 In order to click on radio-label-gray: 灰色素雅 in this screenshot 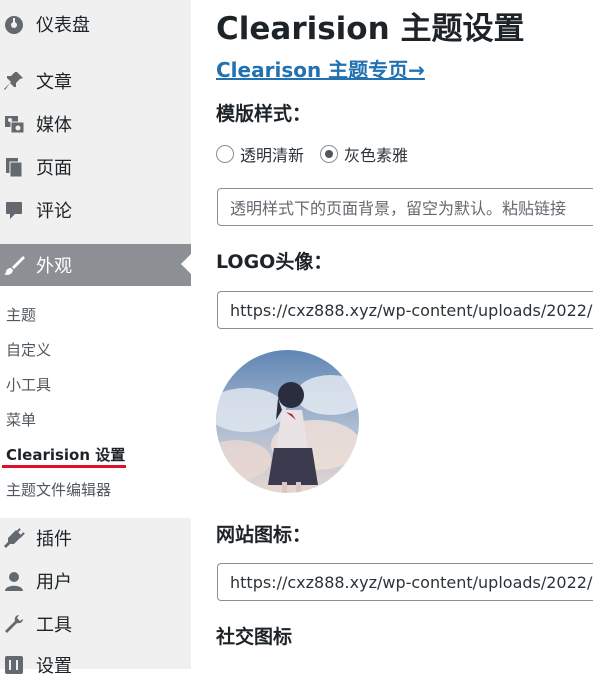, I will do `click(376, 155)`.